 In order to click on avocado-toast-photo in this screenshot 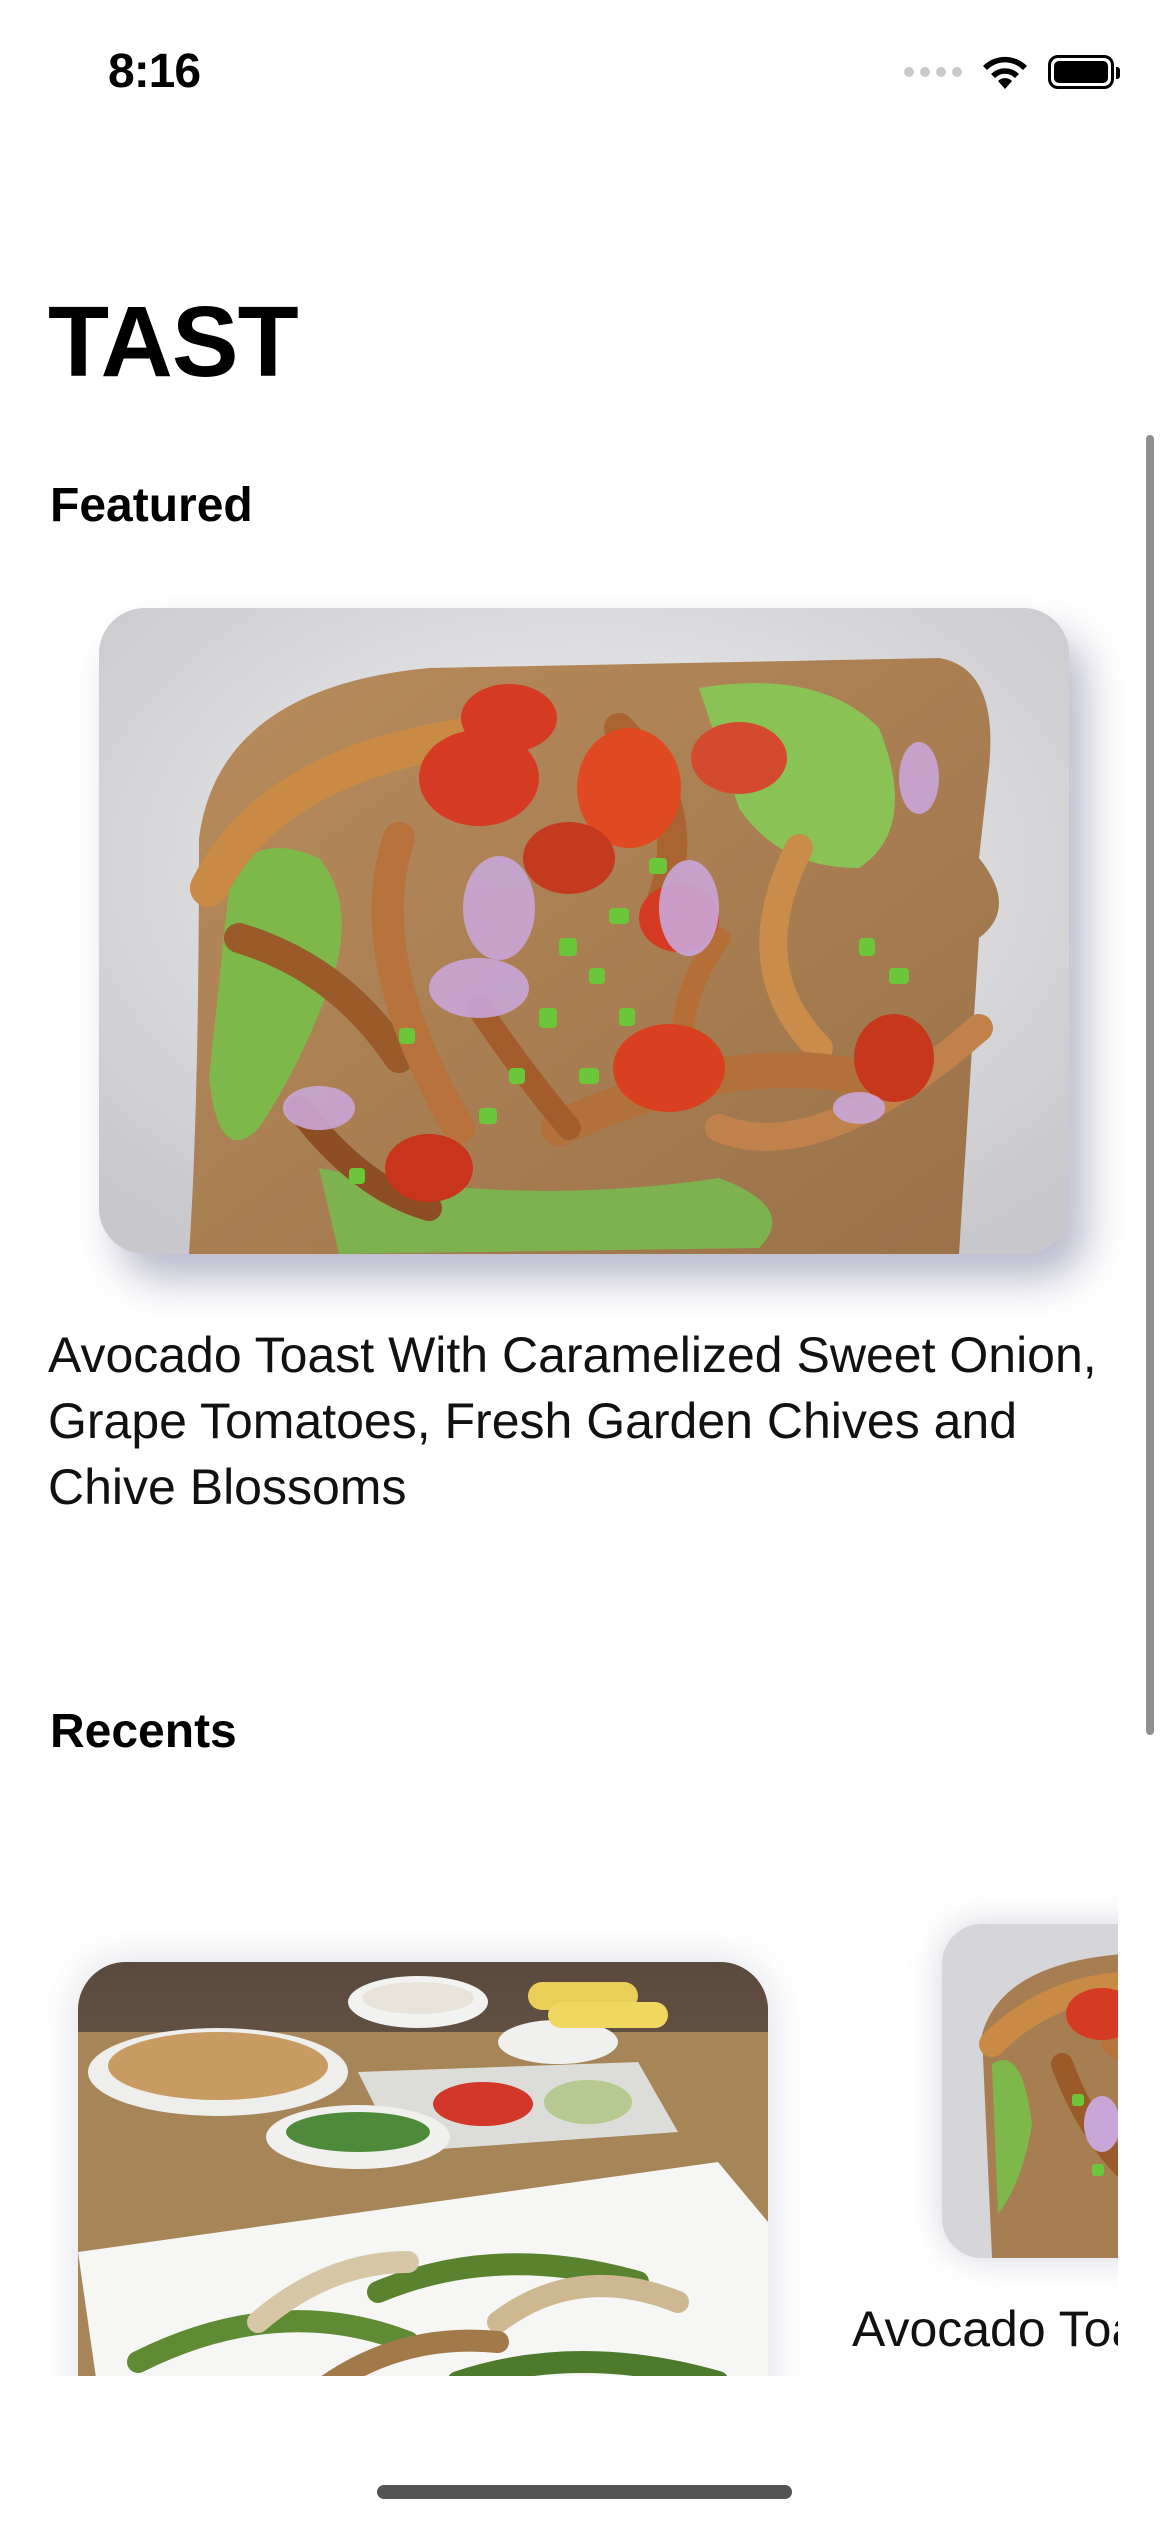, I will do `click(1030, 2091)`.